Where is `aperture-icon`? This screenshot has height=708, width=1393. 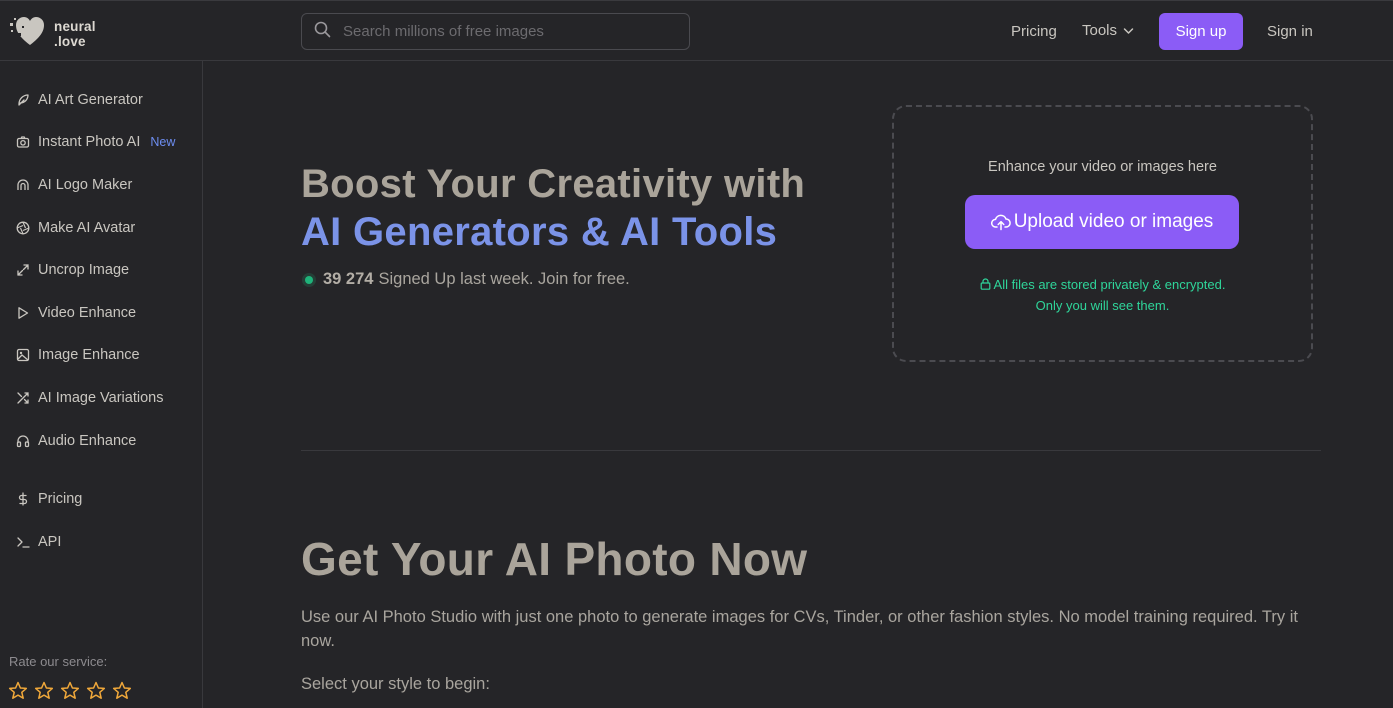 aperture-icon is located at coordinates (23, 228).